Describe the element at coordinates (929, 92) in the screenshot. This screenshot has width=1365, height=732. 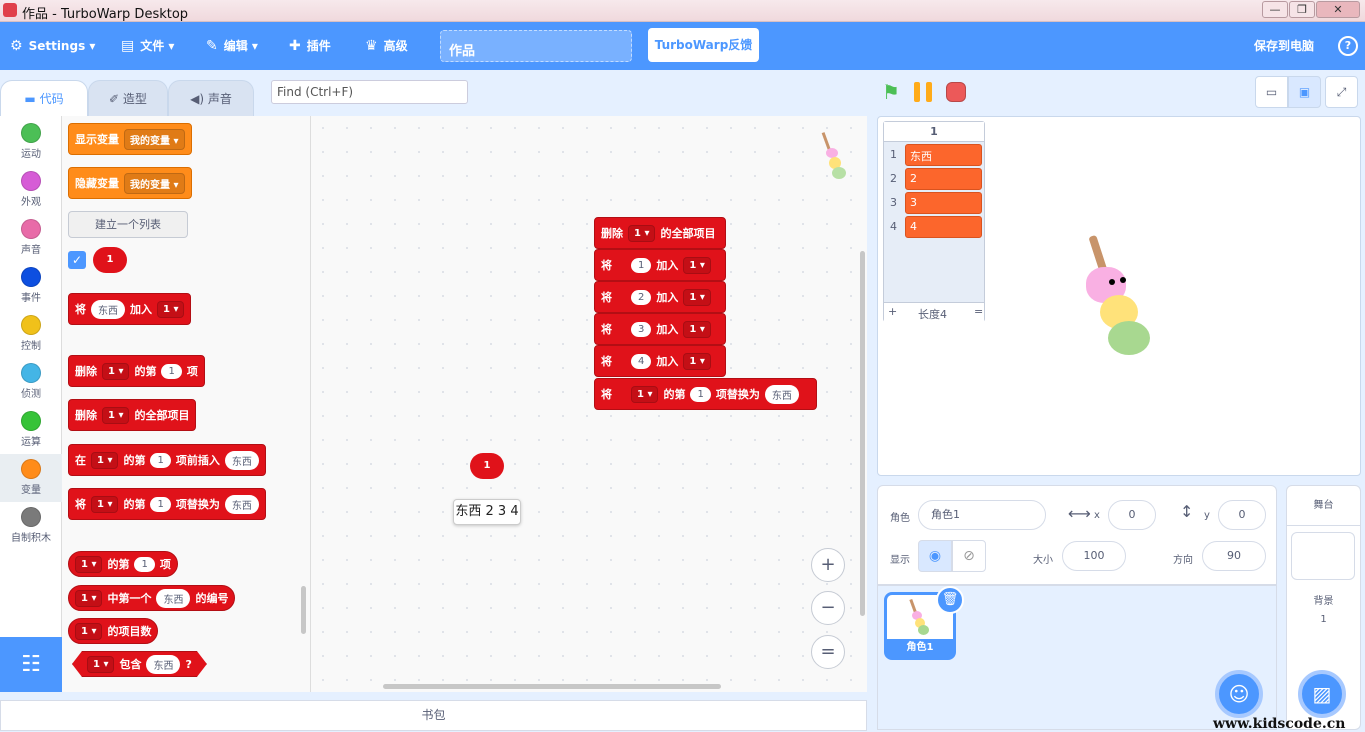
I see `pause-icon-bar-right` at that location.